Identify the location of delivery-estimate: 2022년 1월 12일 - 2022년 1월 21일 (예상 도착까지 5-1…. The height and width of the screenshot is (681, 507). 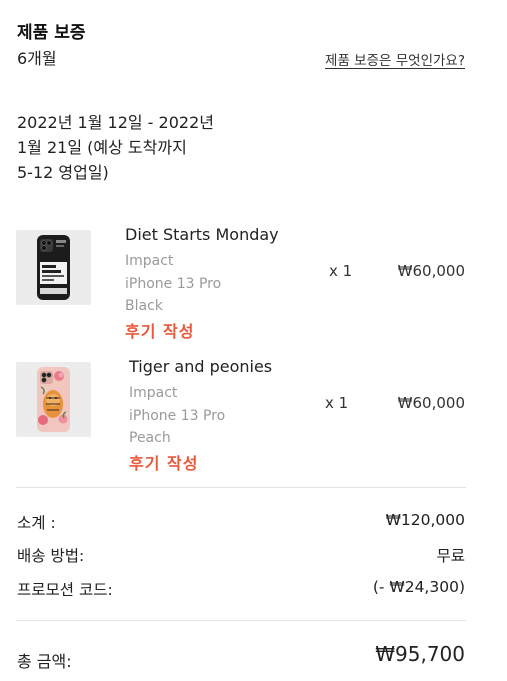
(137, 147).